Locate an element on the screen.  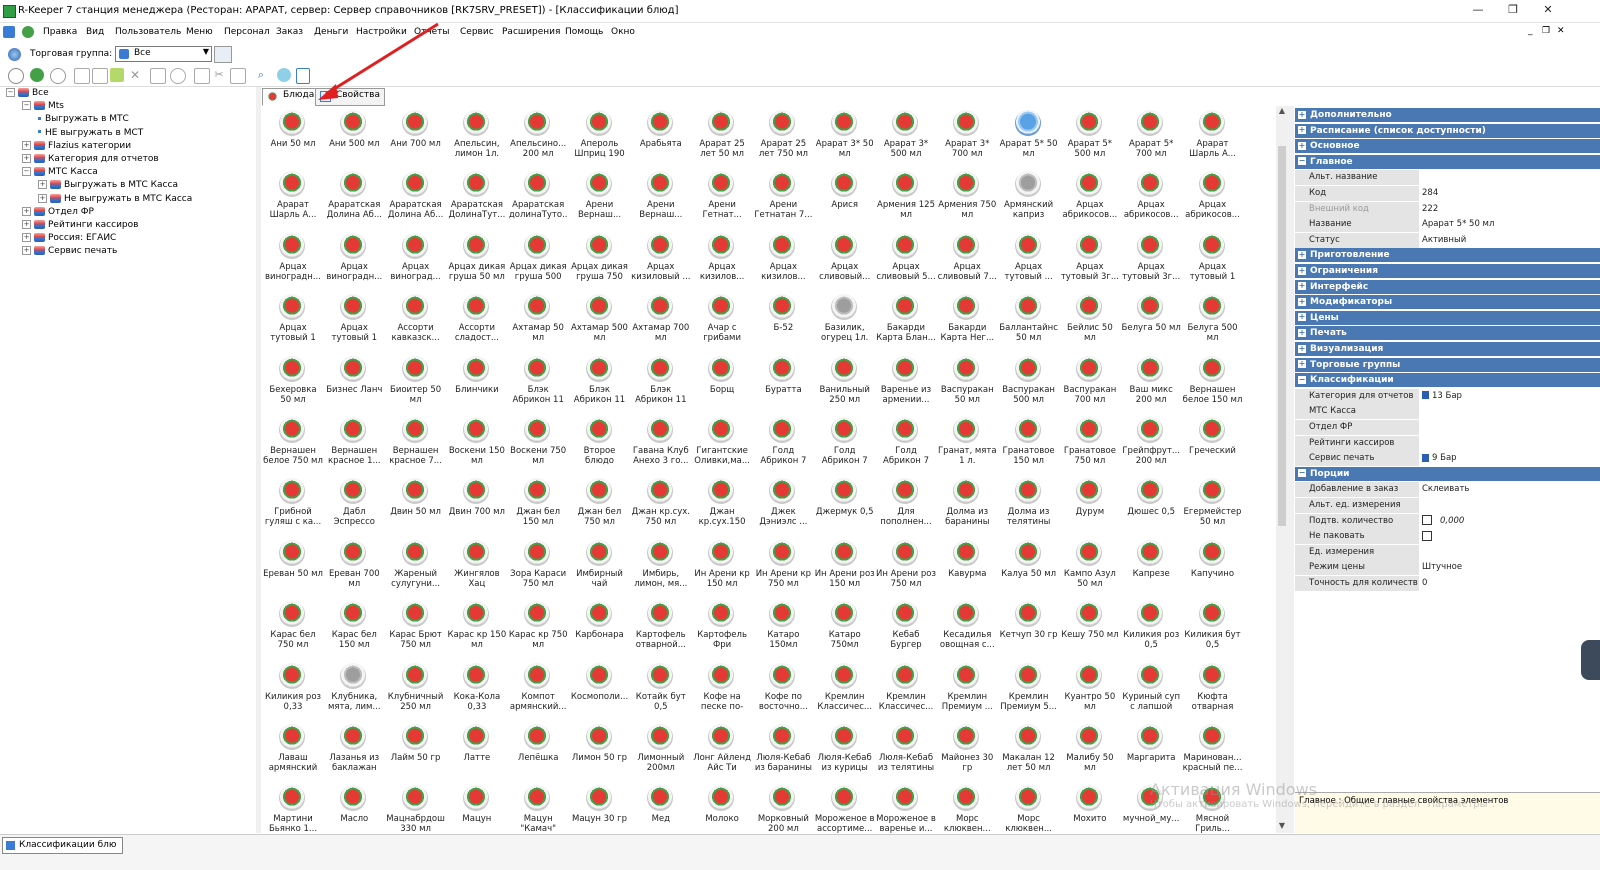
chevron-down-icon: ▼ is located at coordinates (206, 51).